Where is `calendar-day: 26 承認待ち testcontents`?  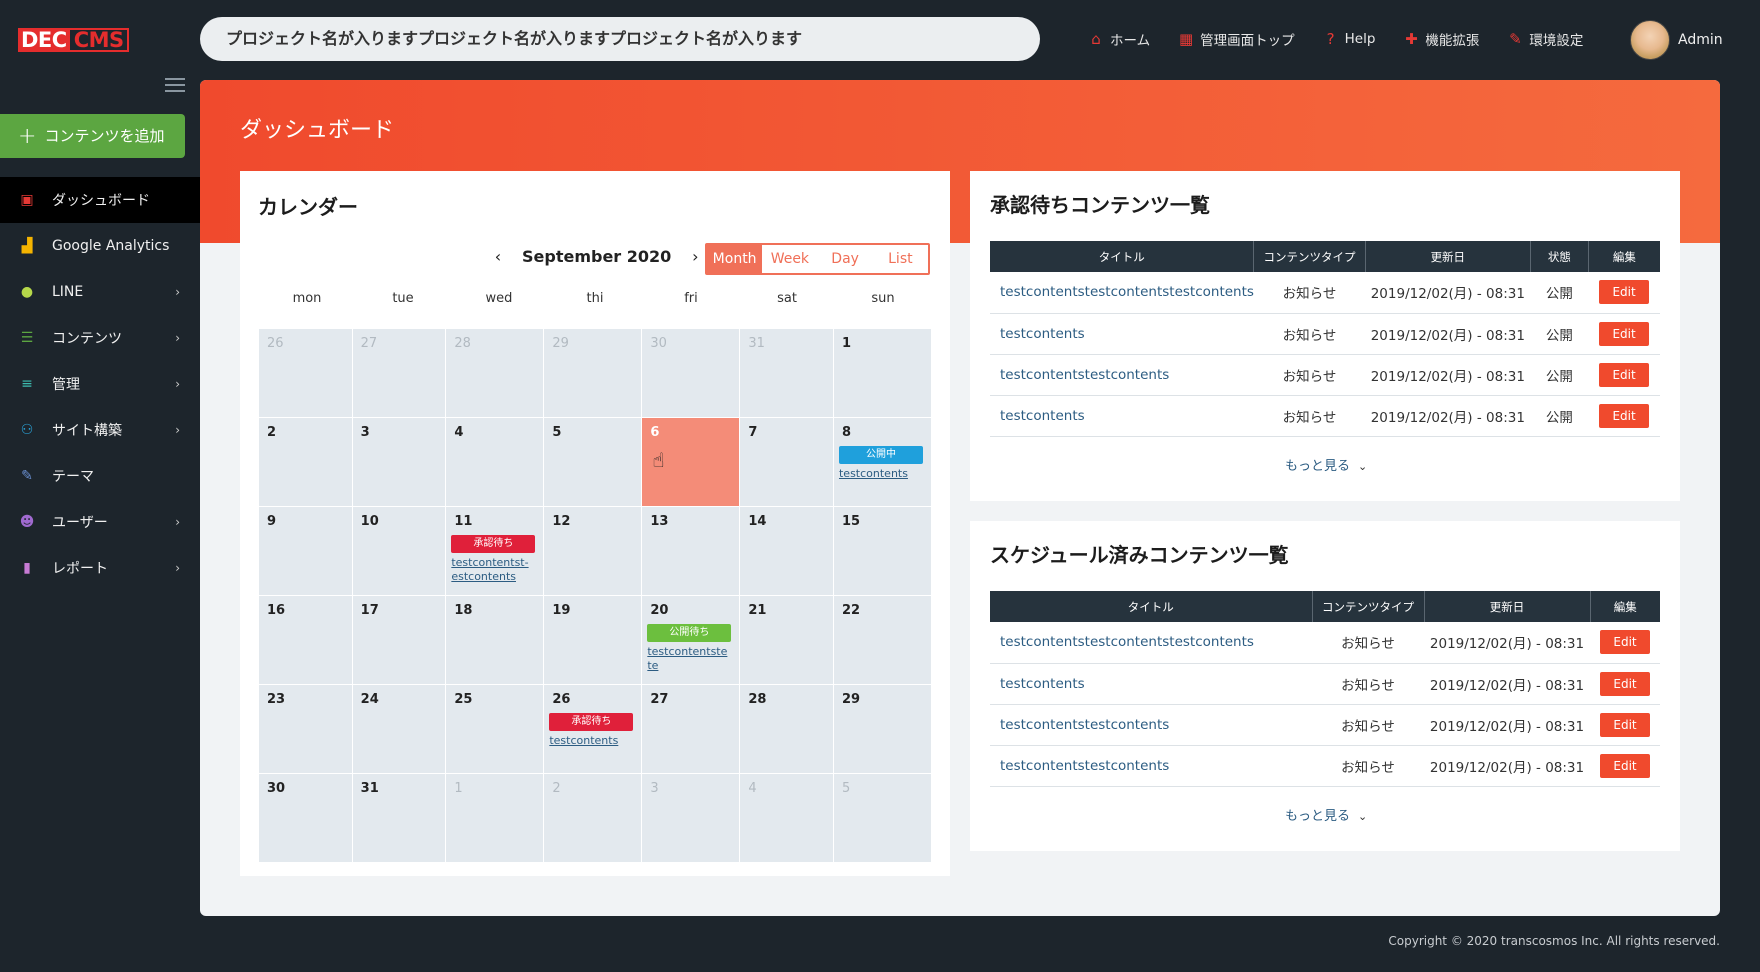 calendar-day: 26 承認待ち testcontents is located at coordinates (593, 729).